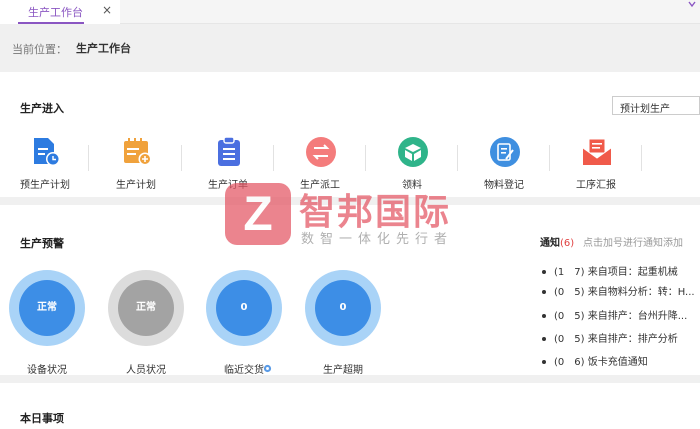  Describe the element at coordinates (47, 152) in the screenshot. I see `document-clock-icon` at that location.